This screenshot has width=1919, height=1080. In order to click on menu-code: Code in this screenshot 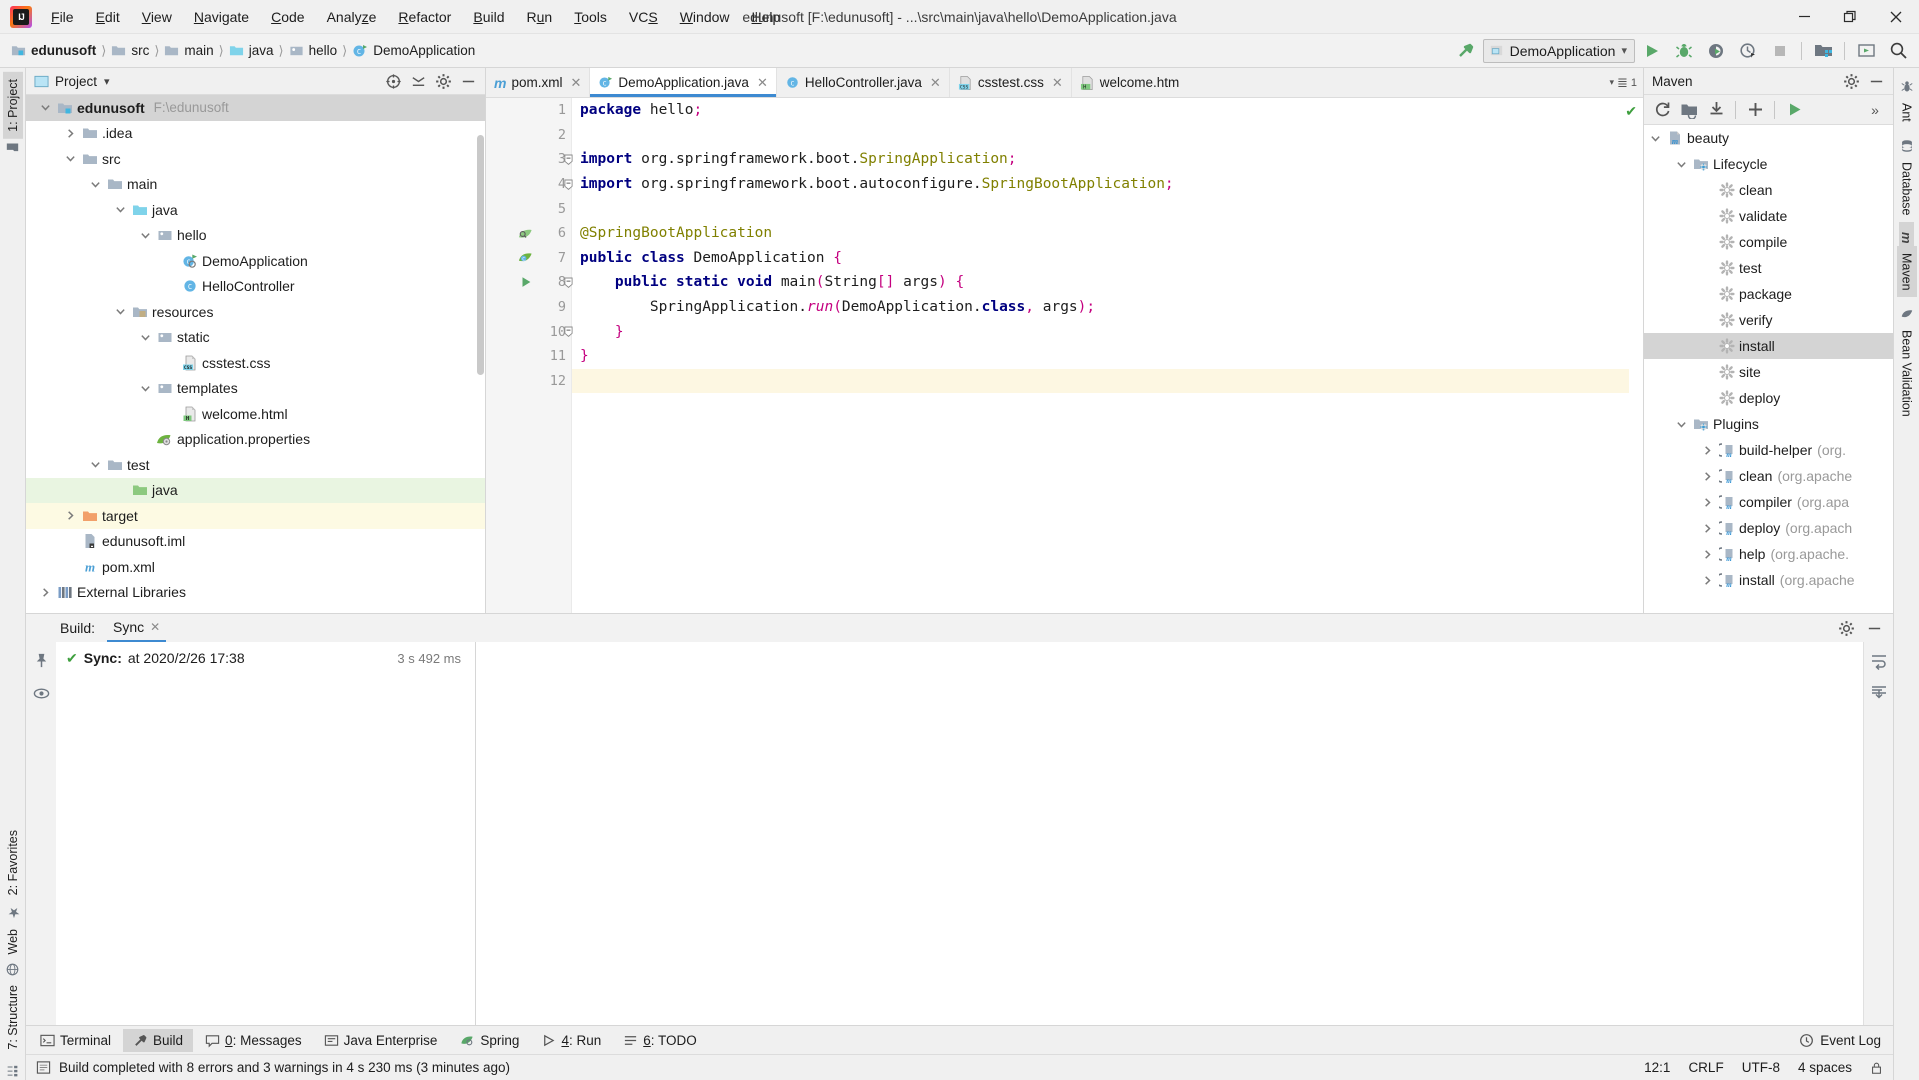, I will do `click(287, 17)`.